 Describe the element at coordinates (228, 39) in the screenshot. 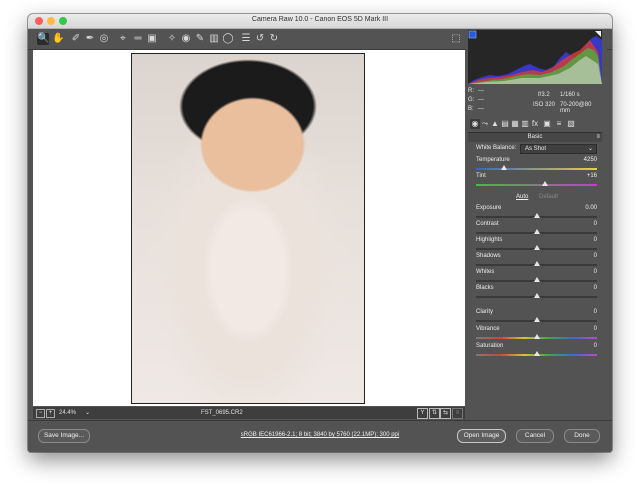

I see `radial-filter-icon: ◯` at that location.